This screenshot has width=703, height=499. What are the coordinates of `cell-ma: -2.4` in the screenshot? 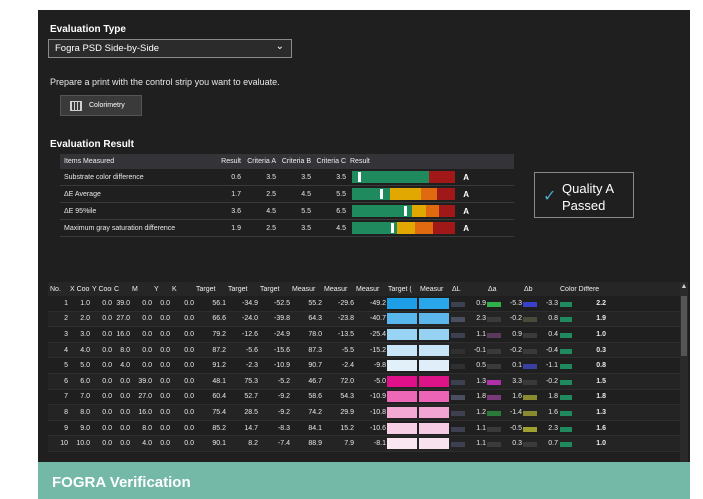 It's located at (347, 366).